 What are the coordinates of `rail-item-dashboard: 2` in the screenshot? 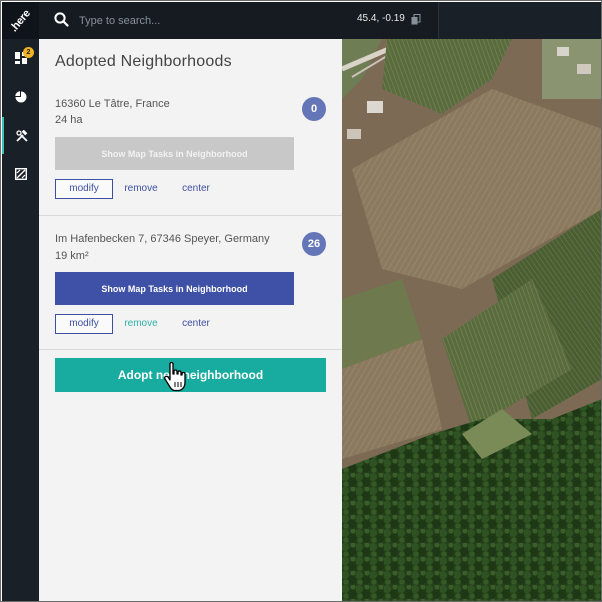 It's located at (20, 57).